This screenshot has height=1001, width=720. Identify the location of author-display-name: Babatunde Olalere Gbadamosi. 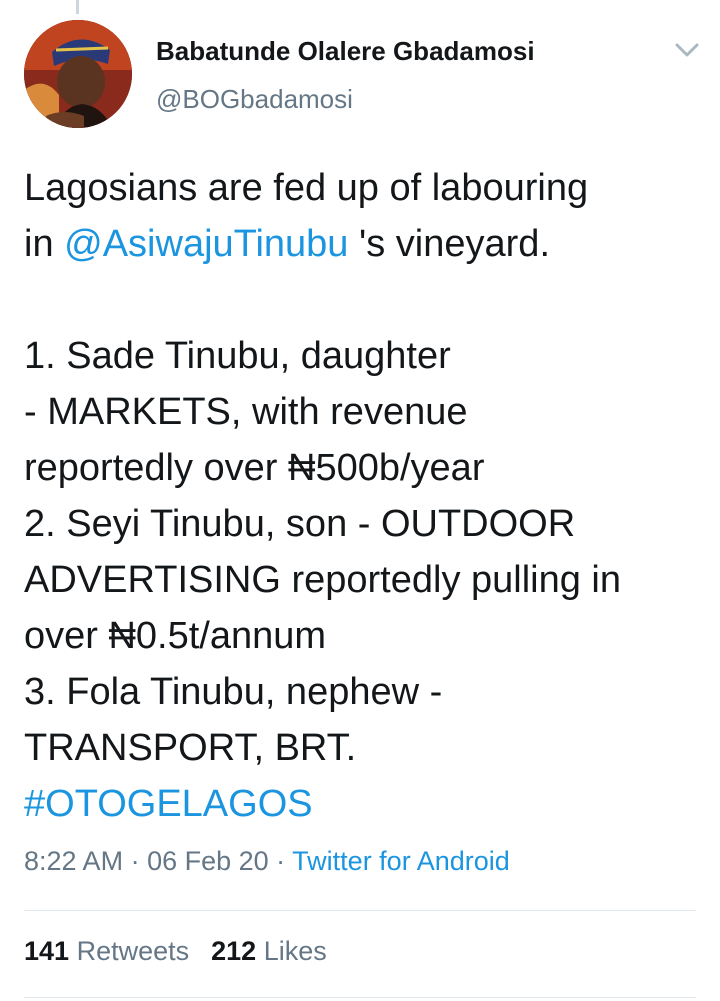
(345, 51).